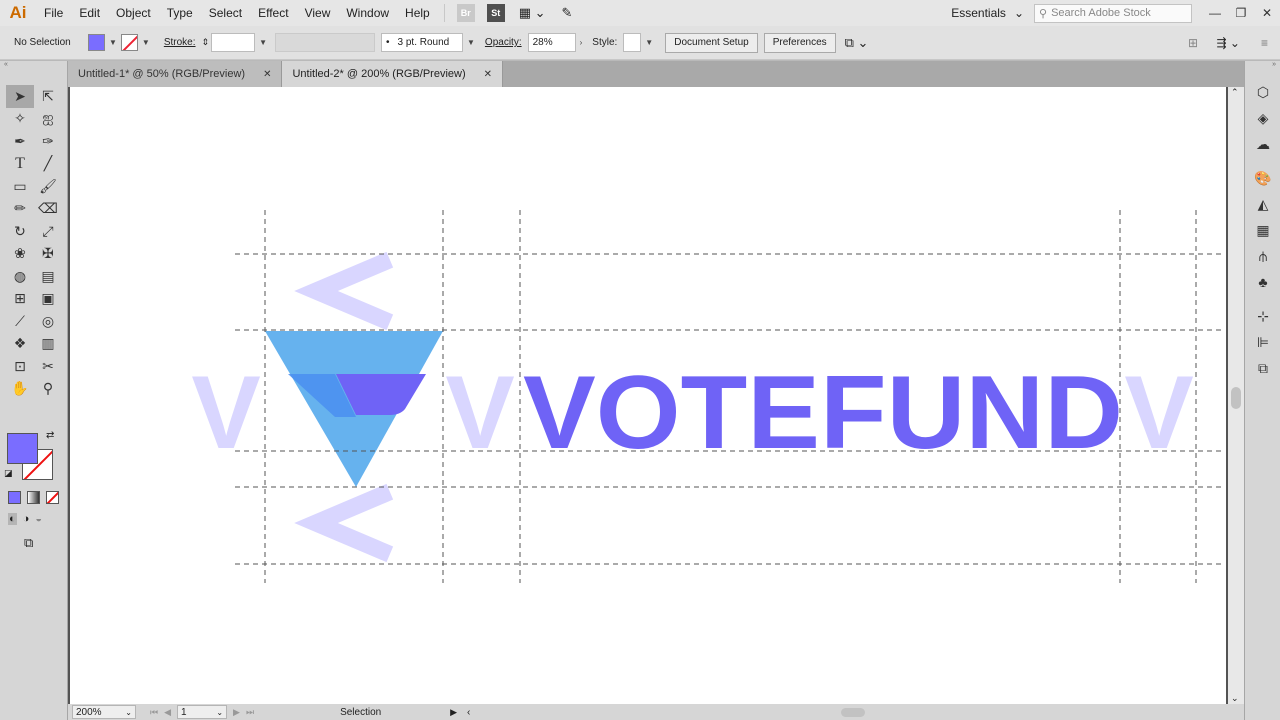  I want to click on vertical-scroll-thumb, so click(1236, 398).